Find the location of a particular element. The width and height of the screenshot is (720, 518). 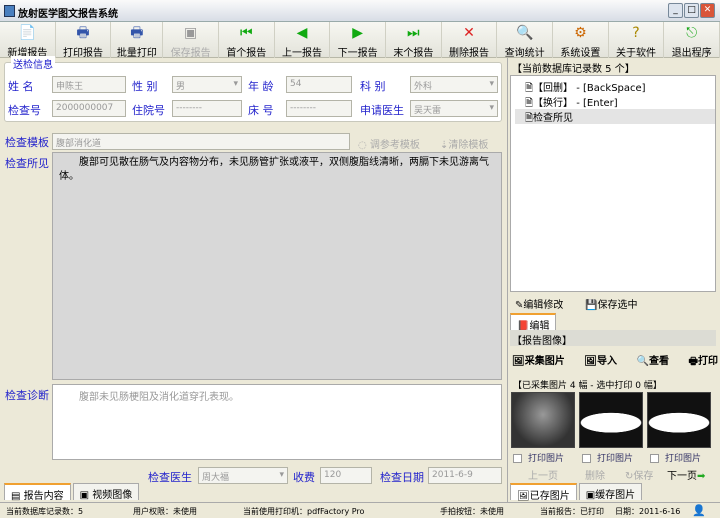

toolbar-button-new-report: 📄 新增报告 is located at coordinates (28, 40).